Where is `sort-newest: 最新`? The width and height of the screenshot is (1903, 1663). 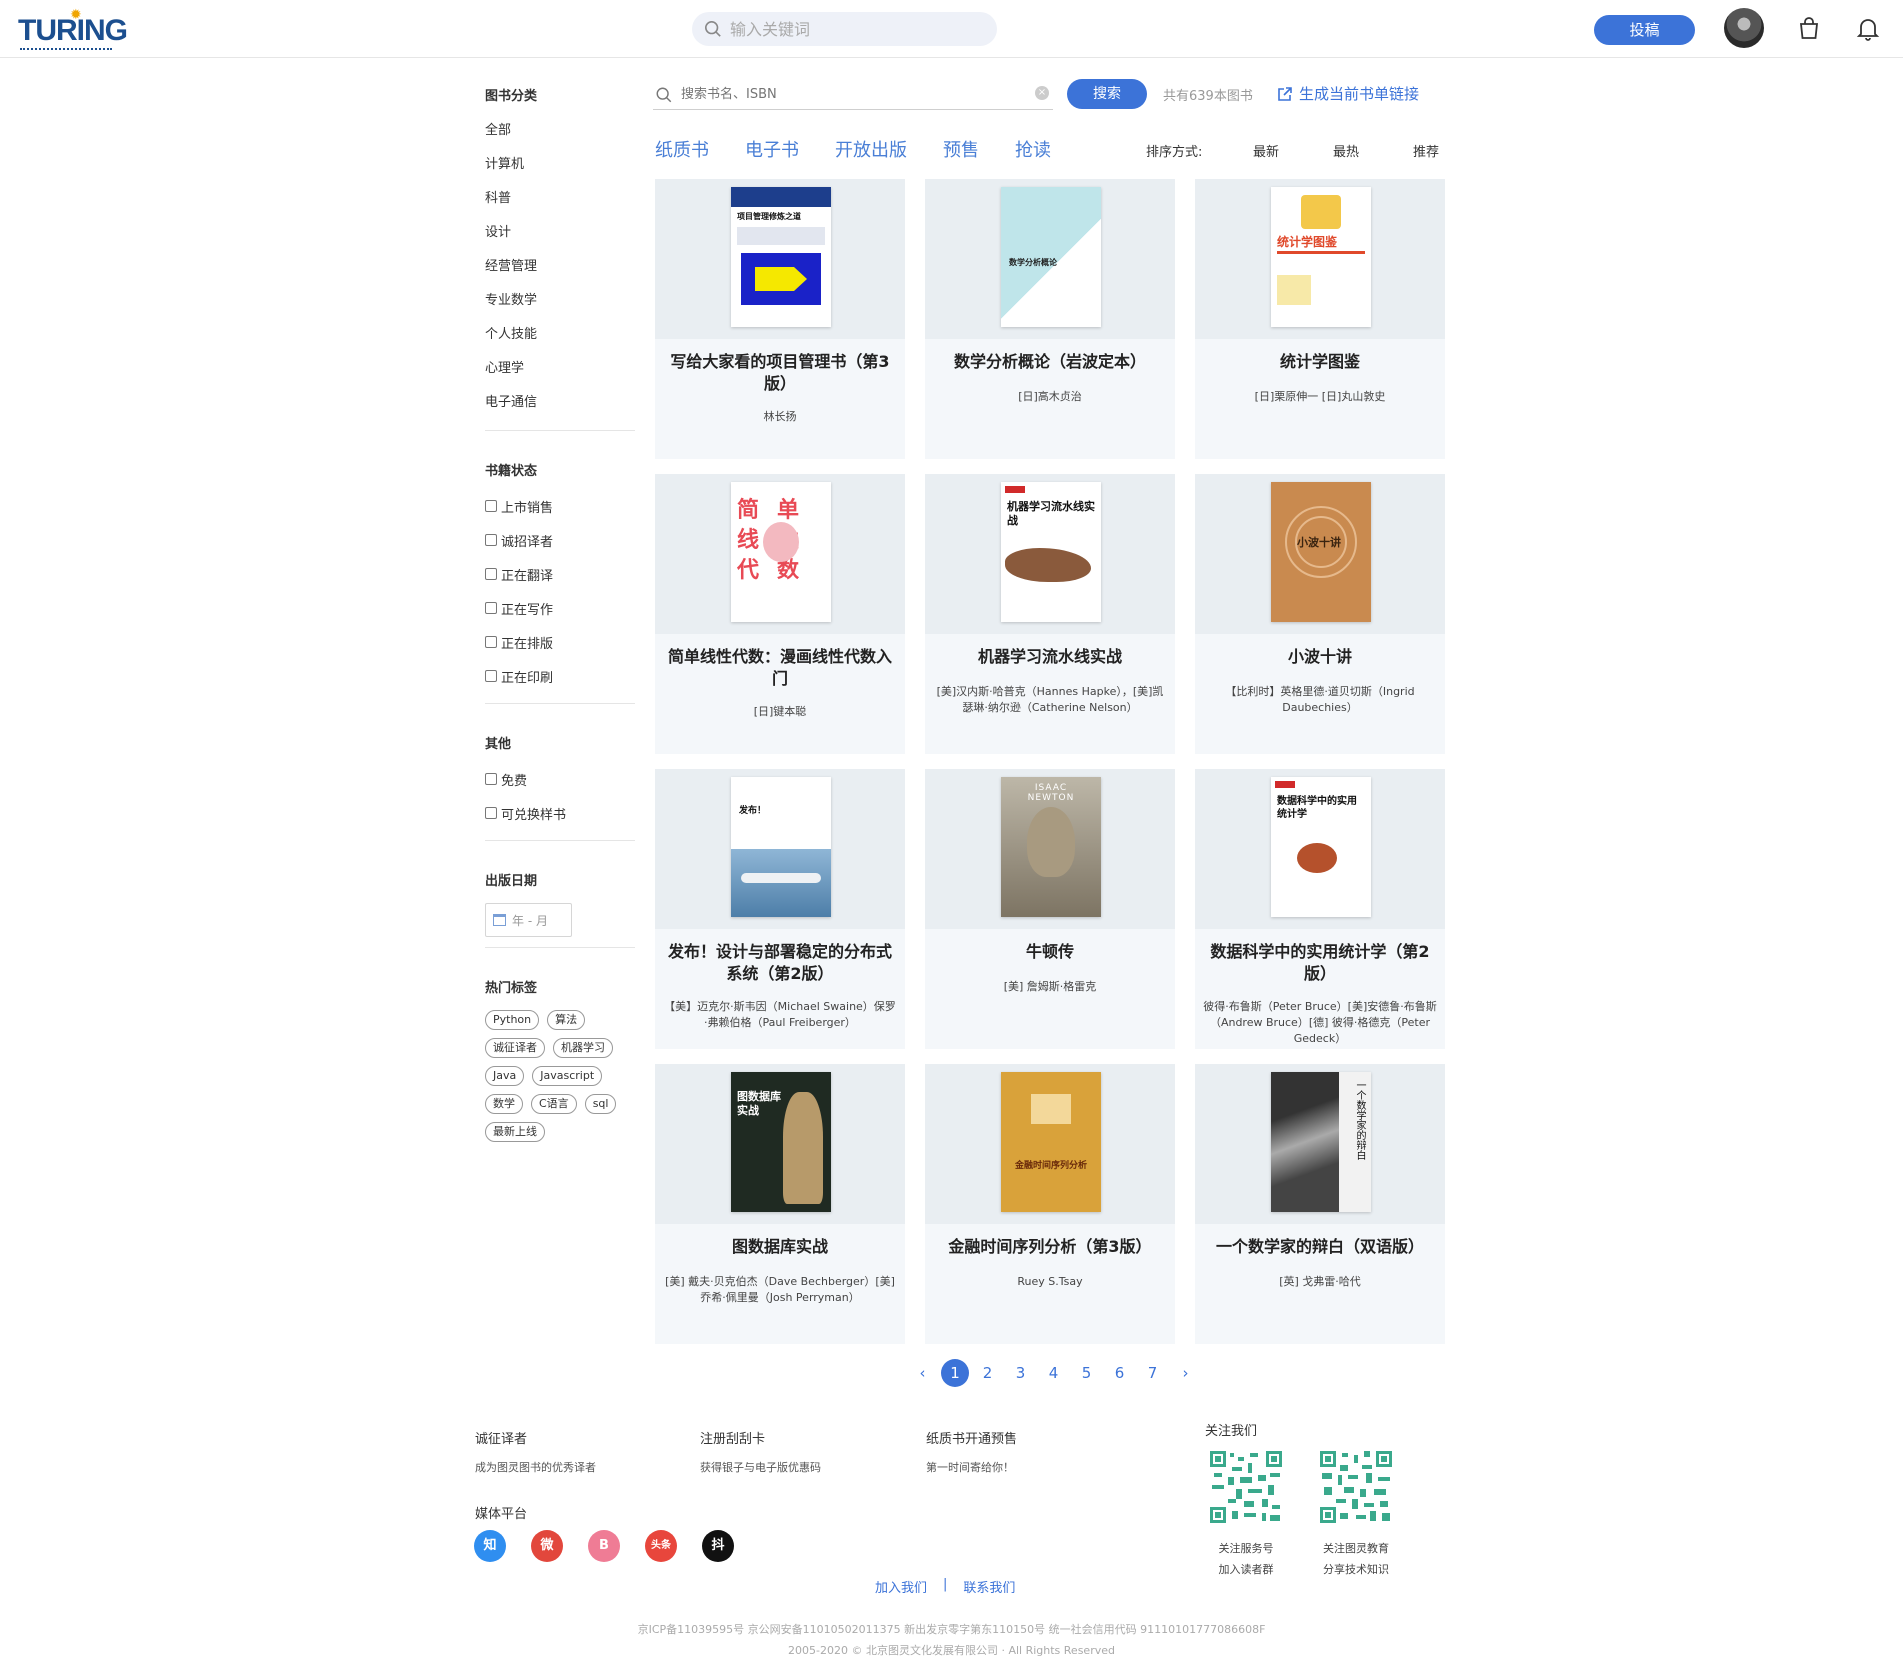
sort-newest: 最新 is located at coordinates (1293, 150).